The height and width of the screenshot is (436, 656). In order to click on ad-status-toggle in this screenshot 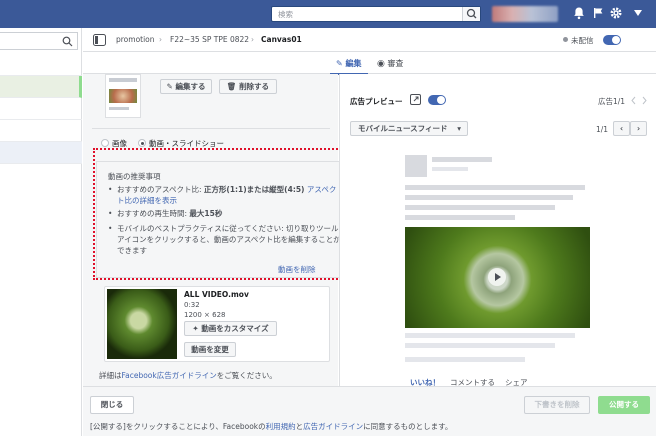, I will do `click(612, 40)`.